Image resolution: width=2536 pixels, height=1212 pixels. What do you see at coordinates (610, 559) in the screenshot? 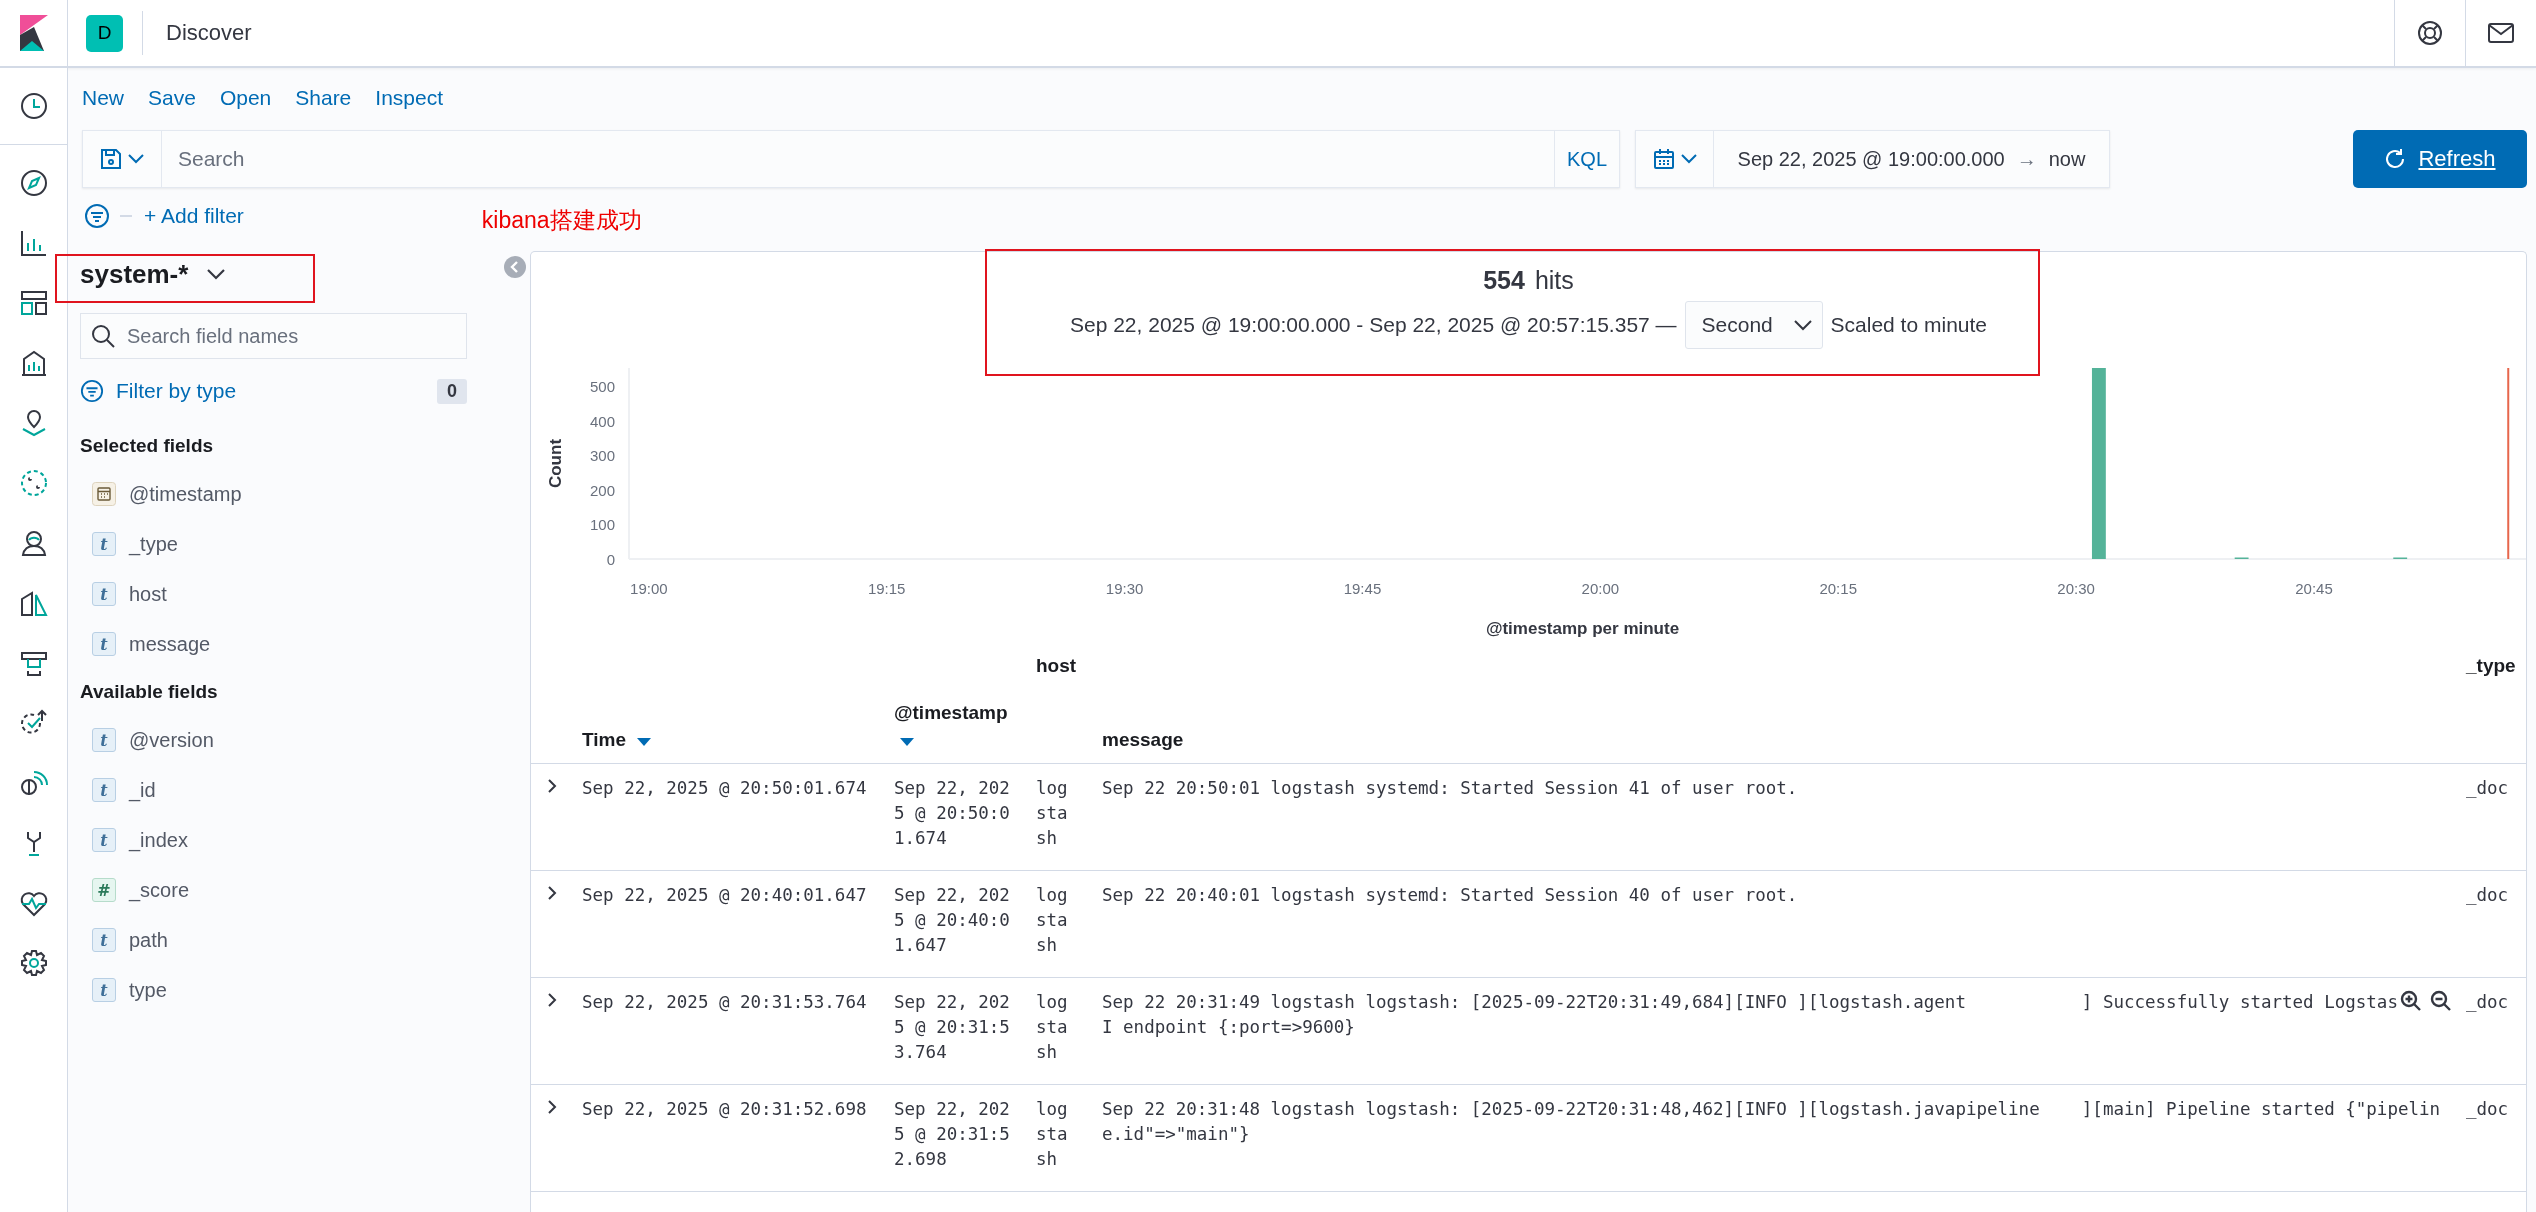
I see `y-tick-label: 0` at bounding box center [610, 559].